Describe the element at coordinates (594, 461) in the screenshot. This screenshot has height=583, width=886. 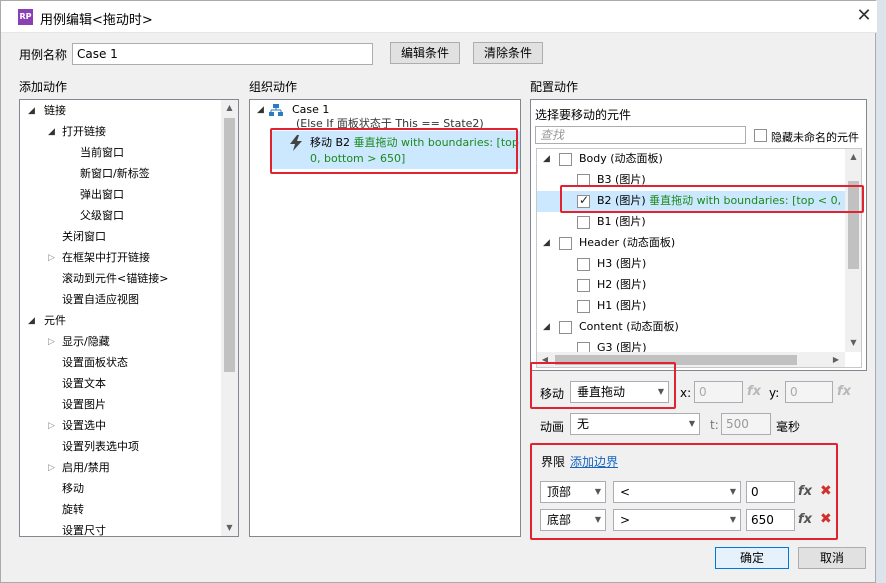
I see `add-bound-link: 添加边界` at that location.